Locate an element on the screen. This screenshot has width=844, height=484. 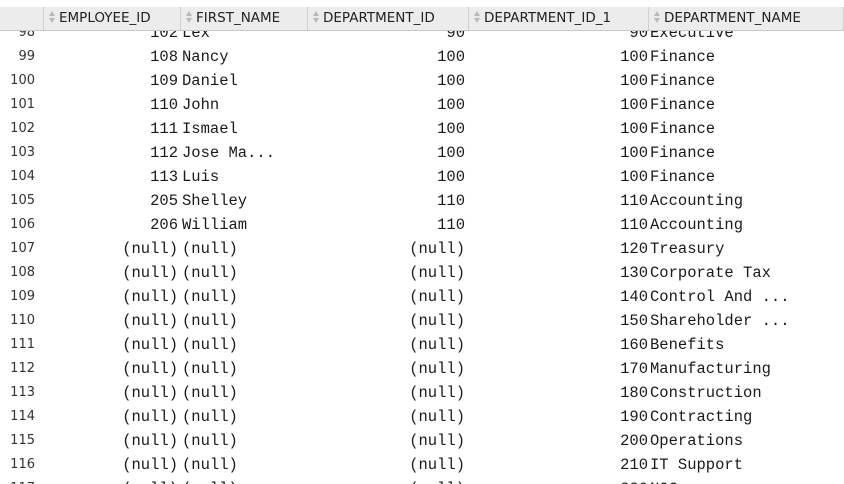
table-row: 117(null)(null)(null)220NOC is located at coordinates (422, 480).